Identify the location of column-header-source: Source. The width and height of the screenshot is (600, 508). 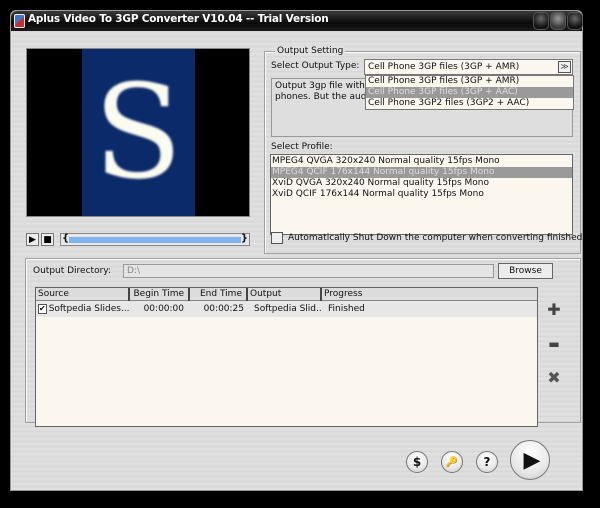
(83, 294).